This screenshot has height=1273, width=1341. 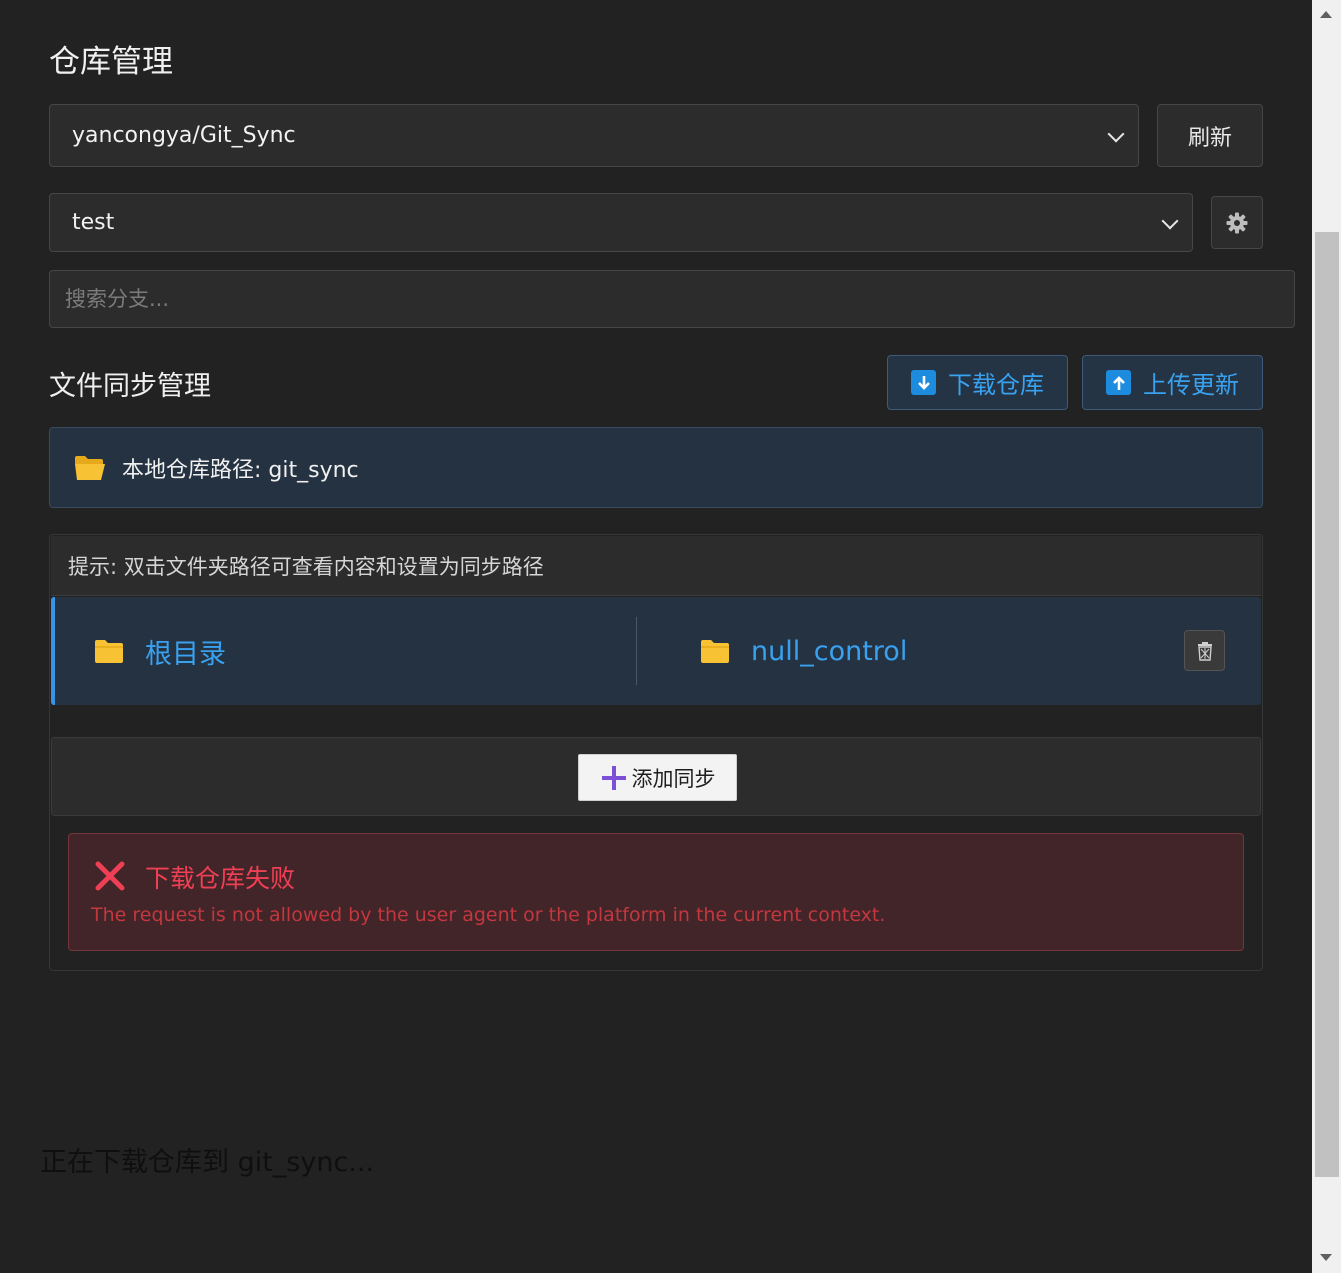 I want to click on local-path-label: 本地仓库路径: git_sync, so click(x=240, y=470).